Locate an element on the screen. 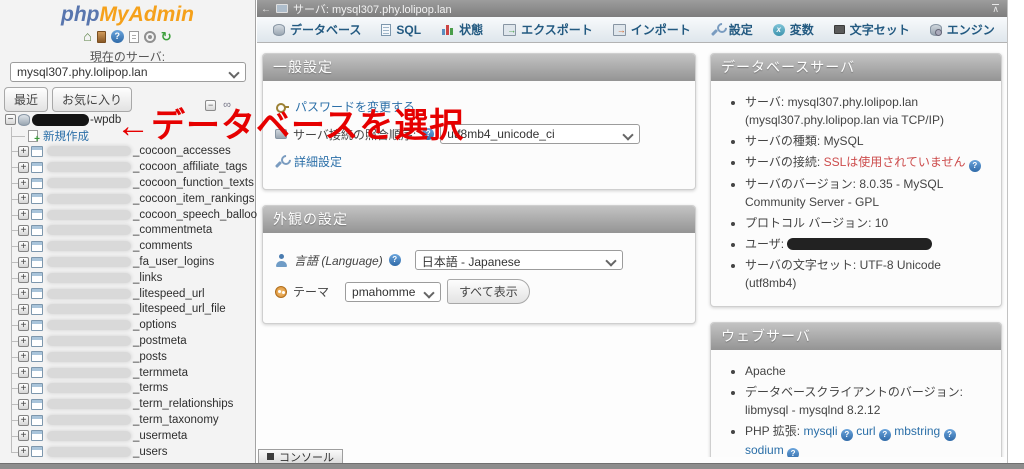  tree-table-row: _terms is located at coordinates (126, 389).